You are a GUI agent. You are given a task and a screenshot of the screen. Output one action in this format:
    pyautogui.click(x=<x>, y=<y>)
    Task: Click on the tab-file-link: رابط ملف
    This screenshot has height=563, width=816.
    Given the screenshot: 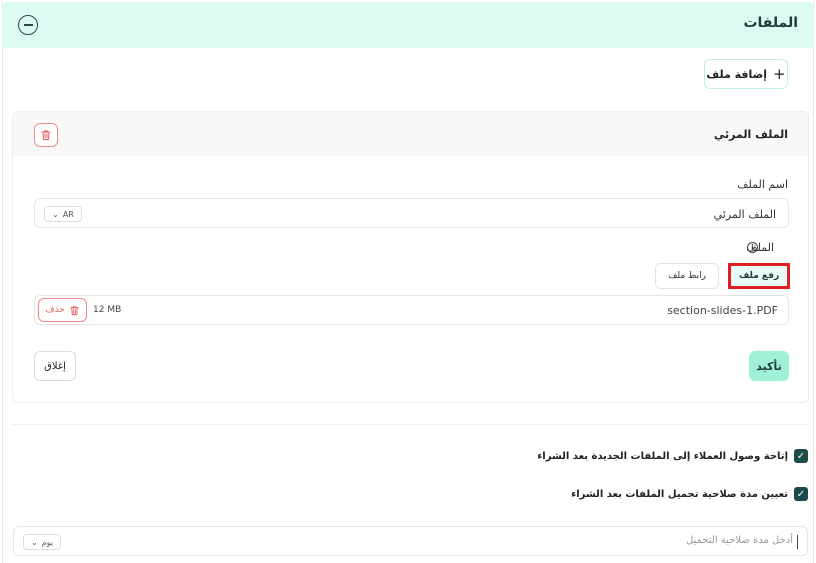 What is the action you would take?
    pyautogui.click(x=687, y=276)
    